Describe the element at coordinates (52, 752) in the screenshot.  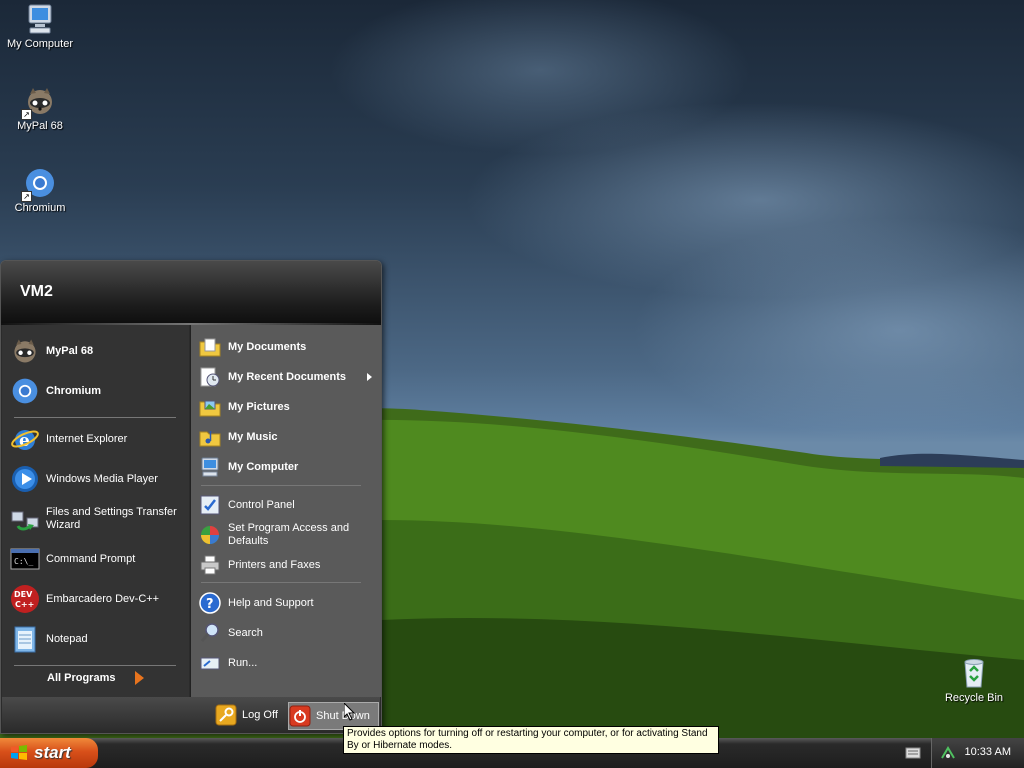
I see `start-label: start` at that location.